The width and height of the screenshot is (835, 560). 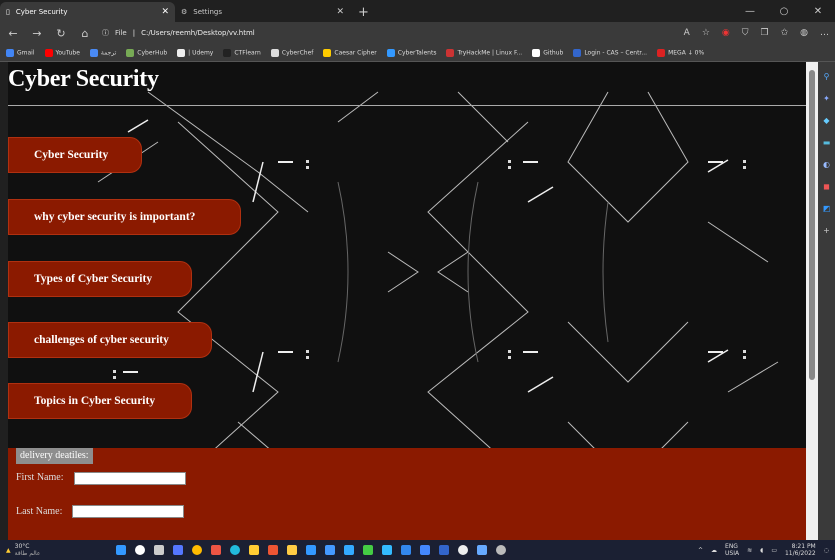 What do you see at coordinates (687, 33) in the screenshot?
I see `read-aloud-icon: A` at bounding box center [687, 33].